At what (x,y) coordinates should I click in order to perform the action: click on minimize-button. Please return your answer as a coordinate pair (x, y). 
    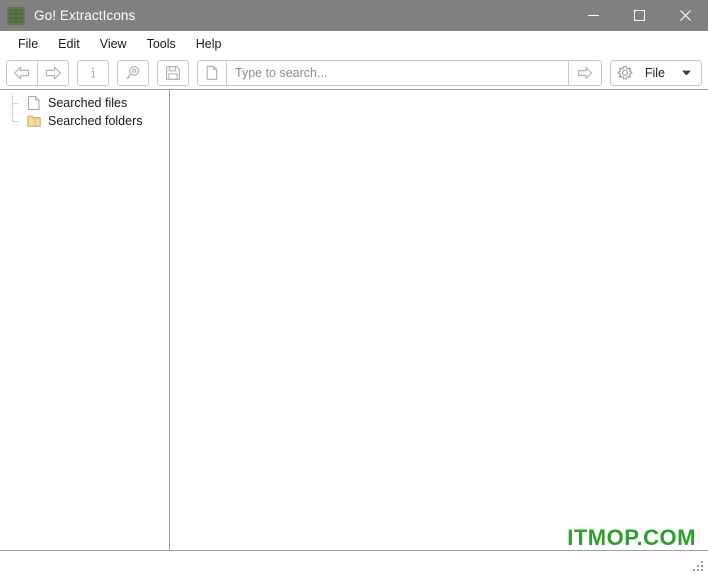
    Looking at the image, I should click on (593, 15).